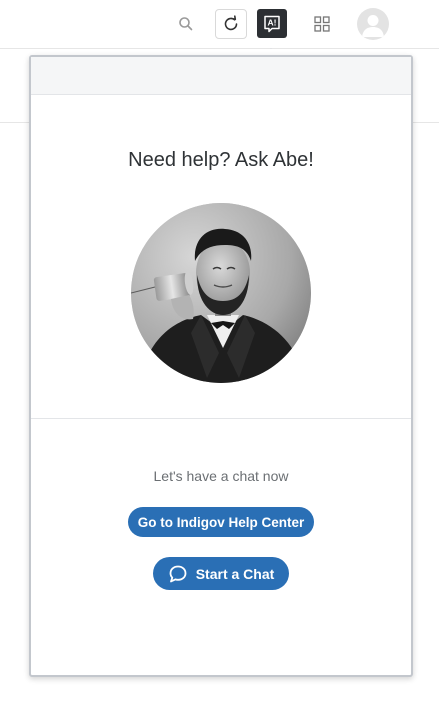 The height and width of the screenshot is (707, 439). I want to click on user-avatar-icon, so click(373, 26).